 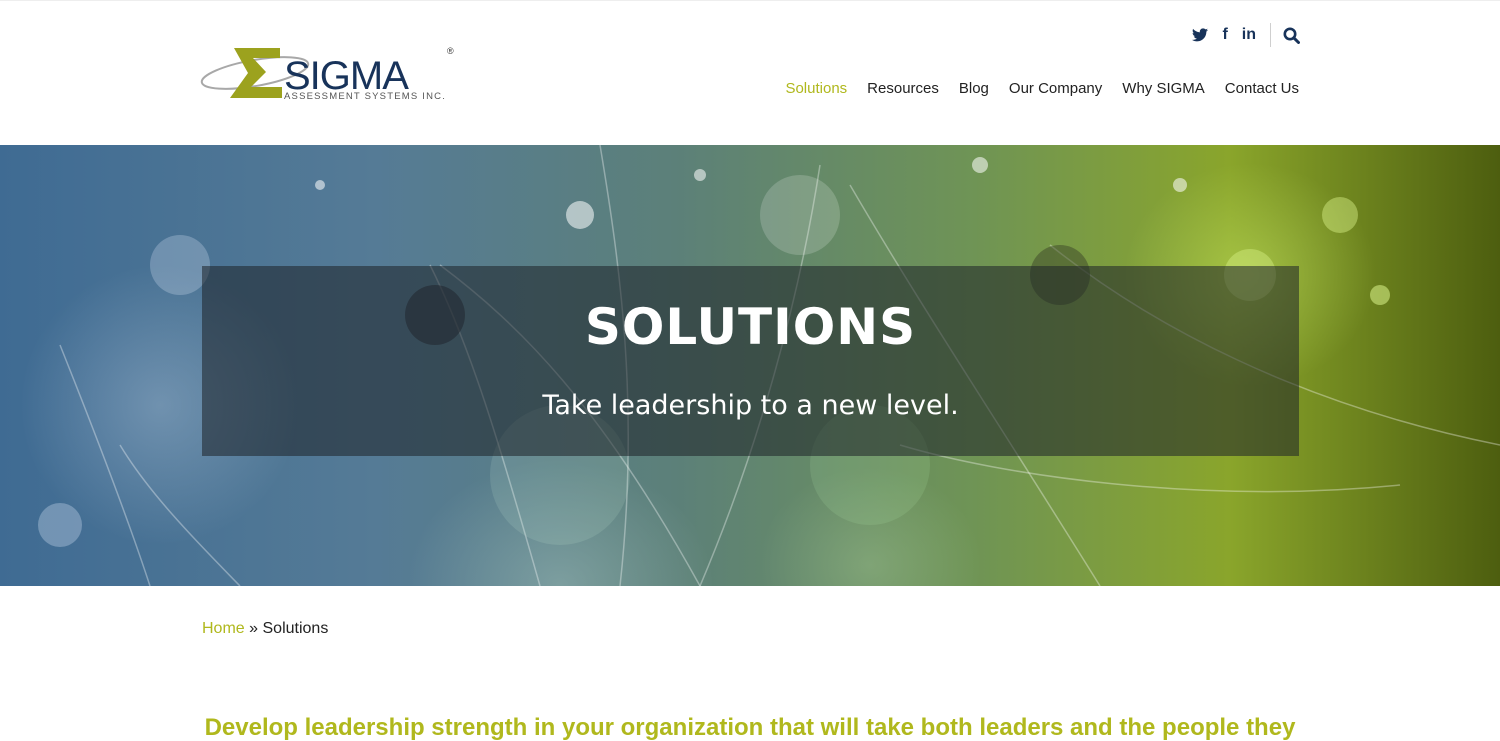 I want to click on nav-solutions: Solutions, so click(x=816, y=88).